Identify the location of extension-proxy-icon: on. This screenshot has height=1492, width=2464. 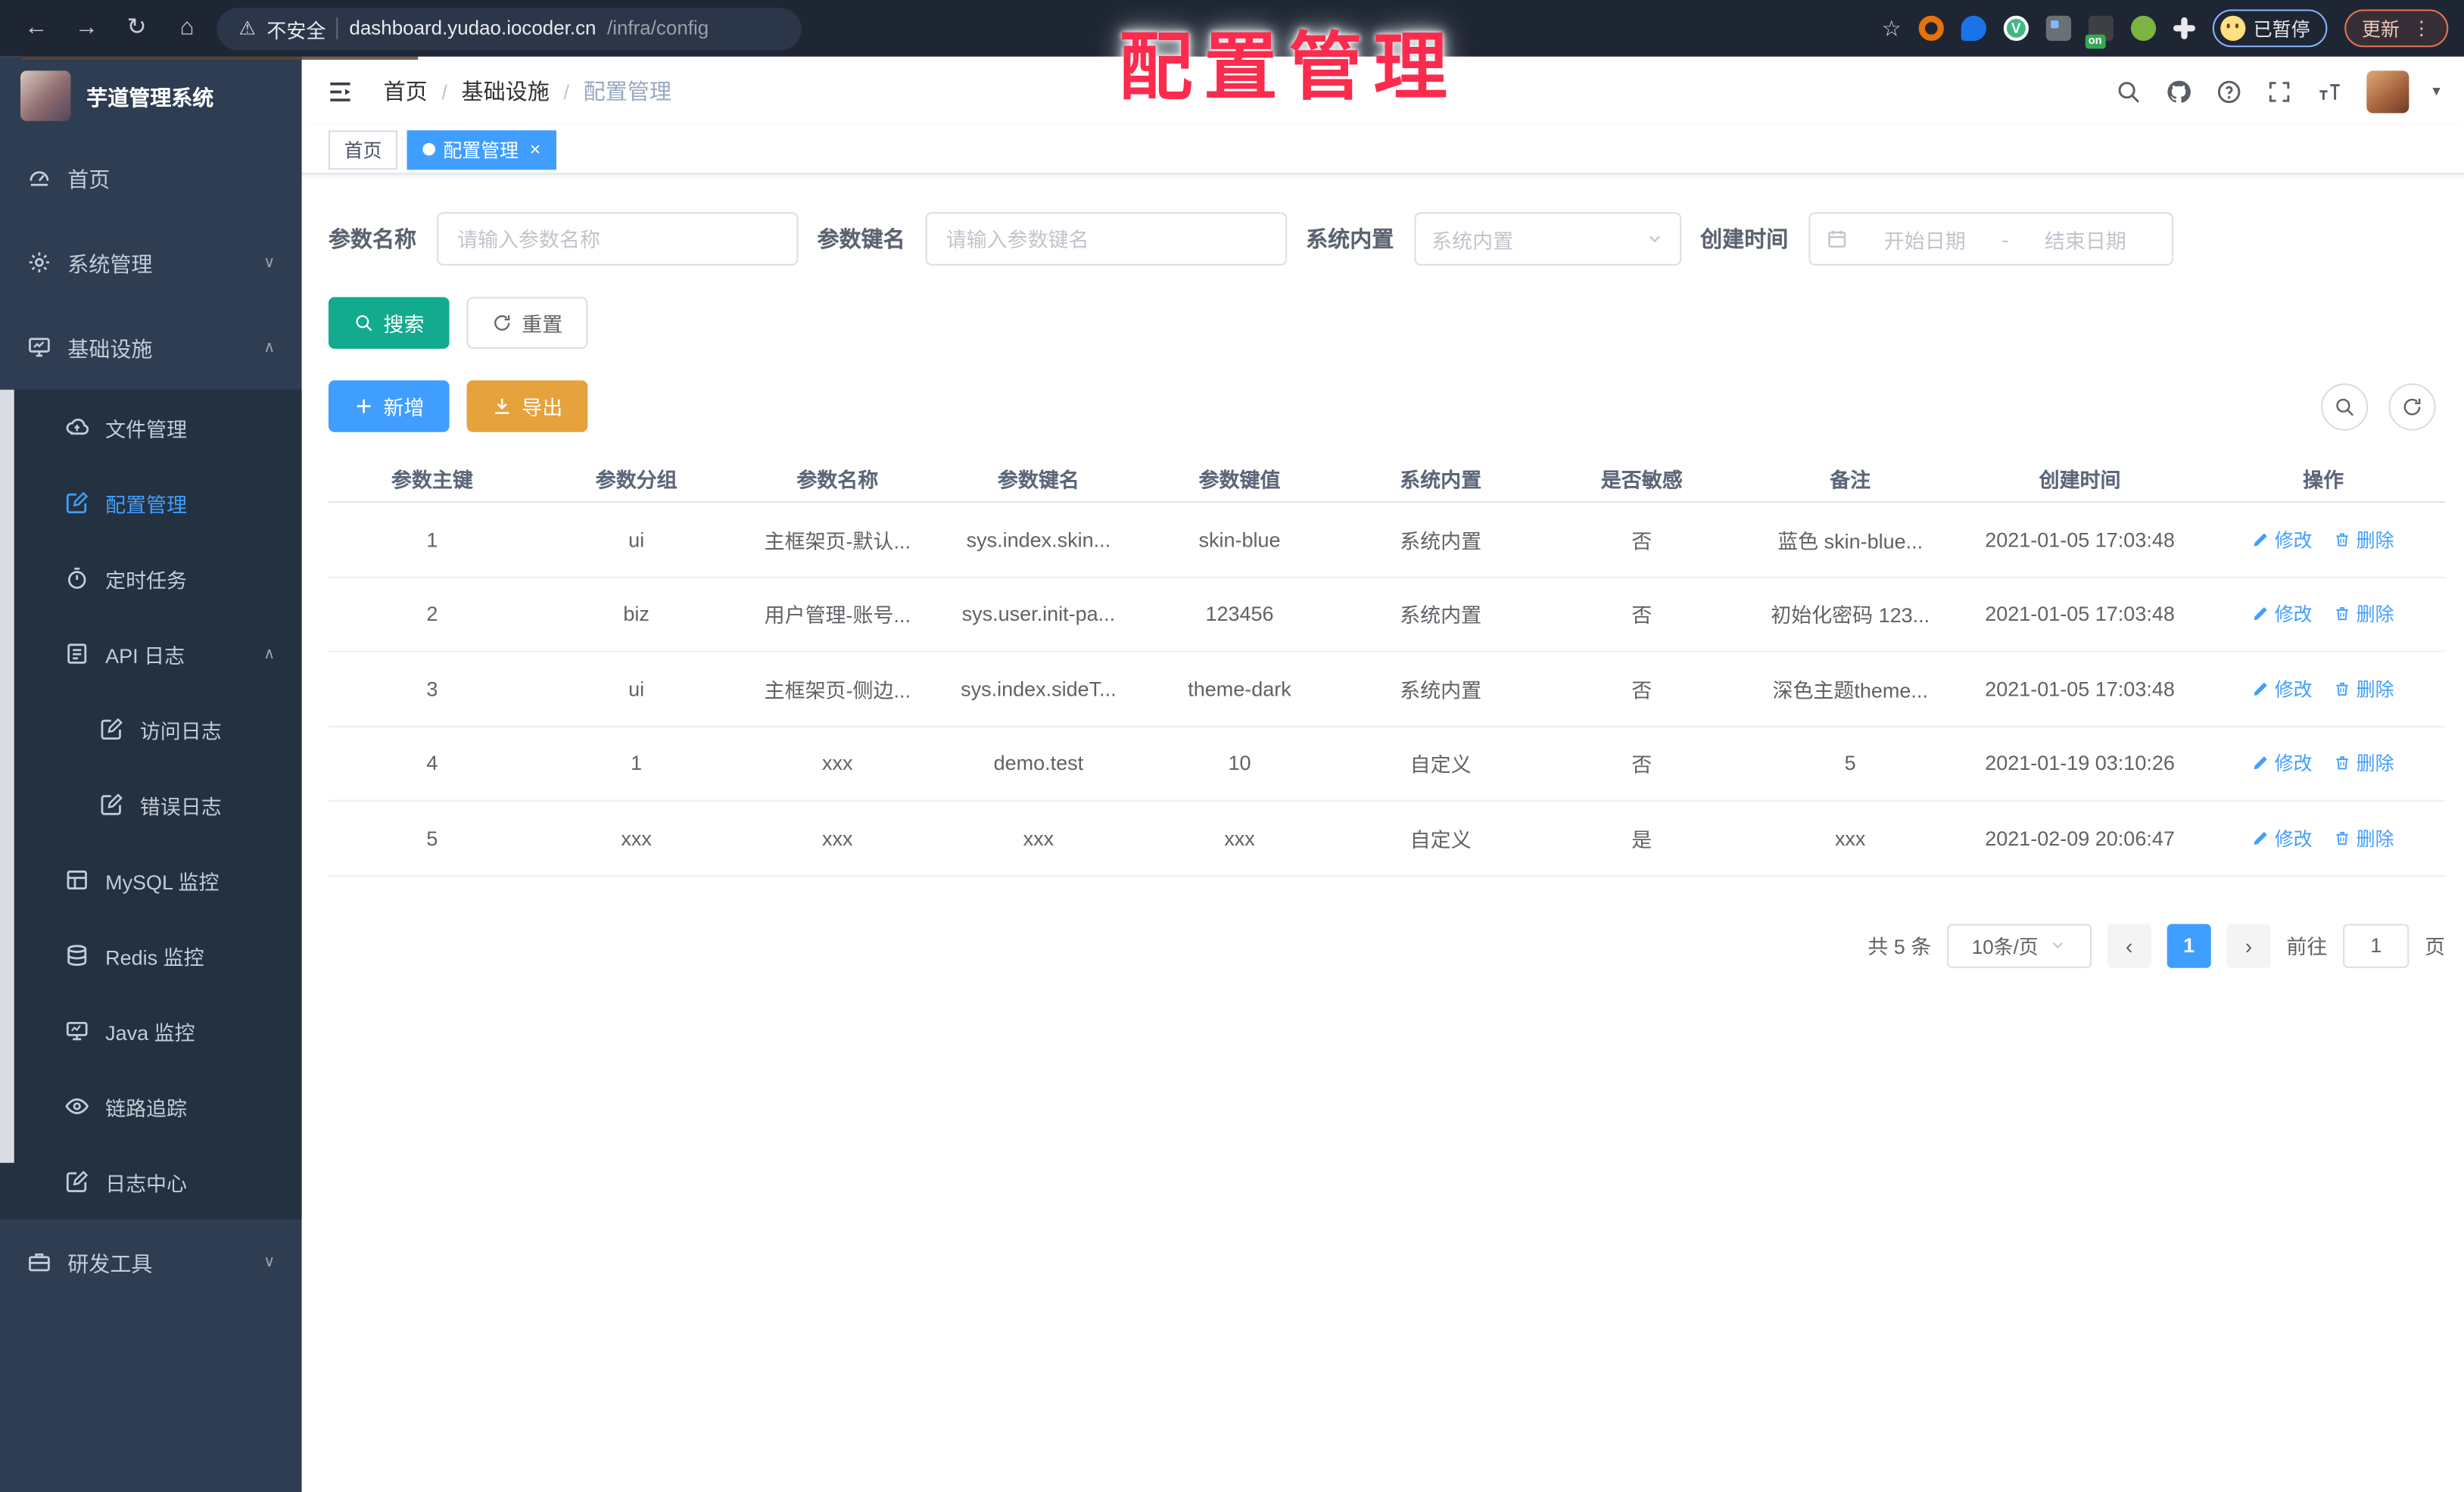
(2099, 32).